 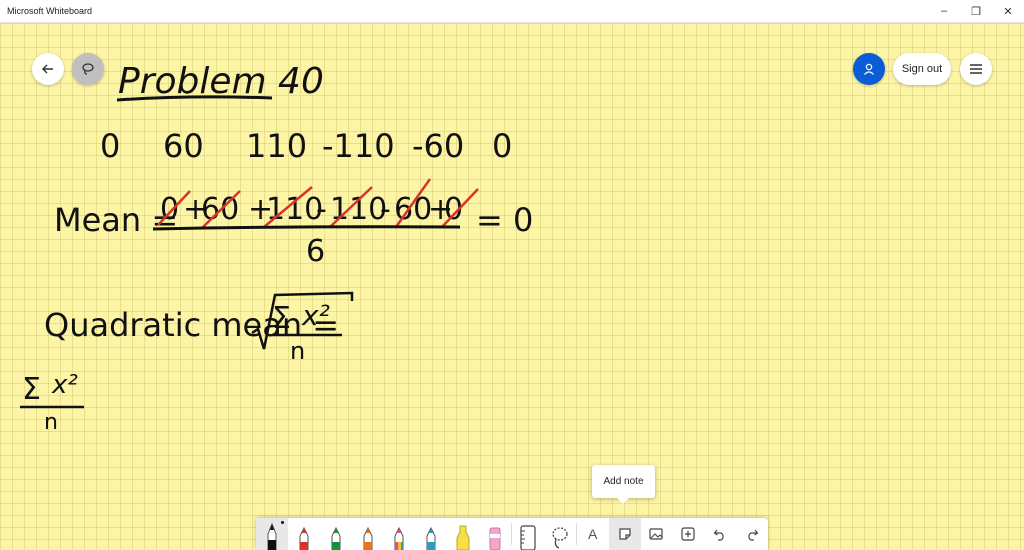 What do you see at coordinates (431, 538) in the screenshot?
I see `galaxy-pen-icon` at bounding box center [431, 538].